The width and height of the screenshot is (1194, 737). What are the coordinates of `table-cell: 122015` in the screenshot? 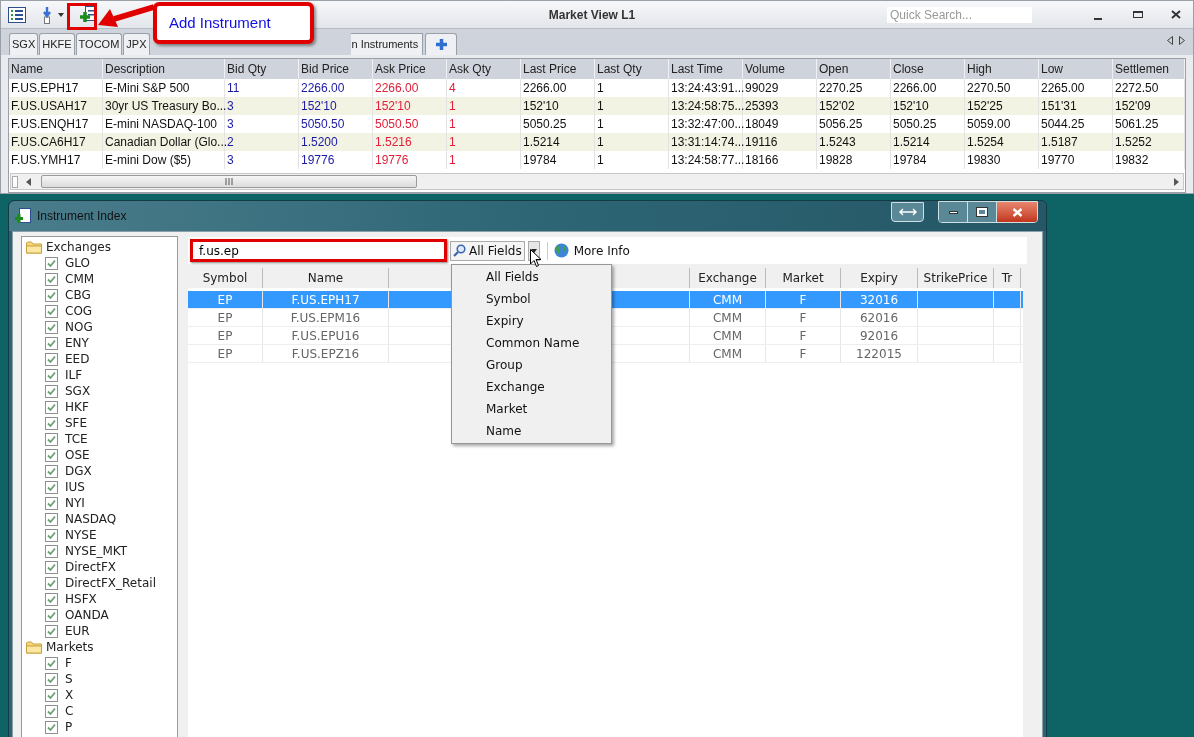 It's located at (879, 353).